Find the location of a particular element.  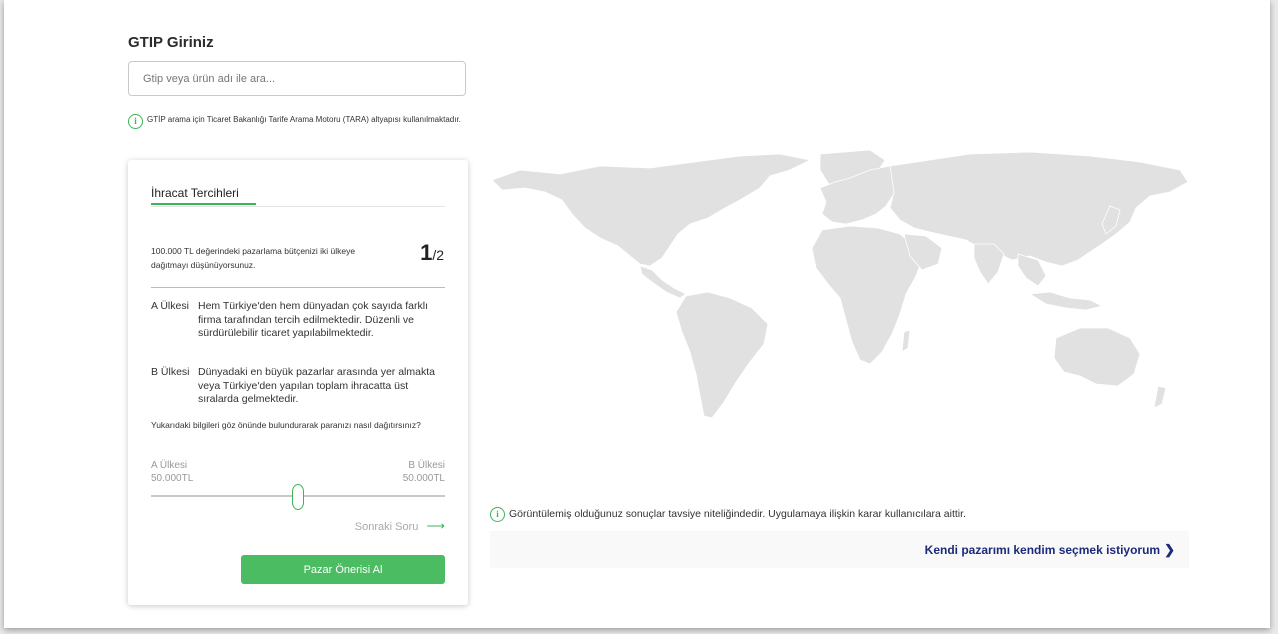

step-counter: 1/2 is located at coordinates (432, 253).